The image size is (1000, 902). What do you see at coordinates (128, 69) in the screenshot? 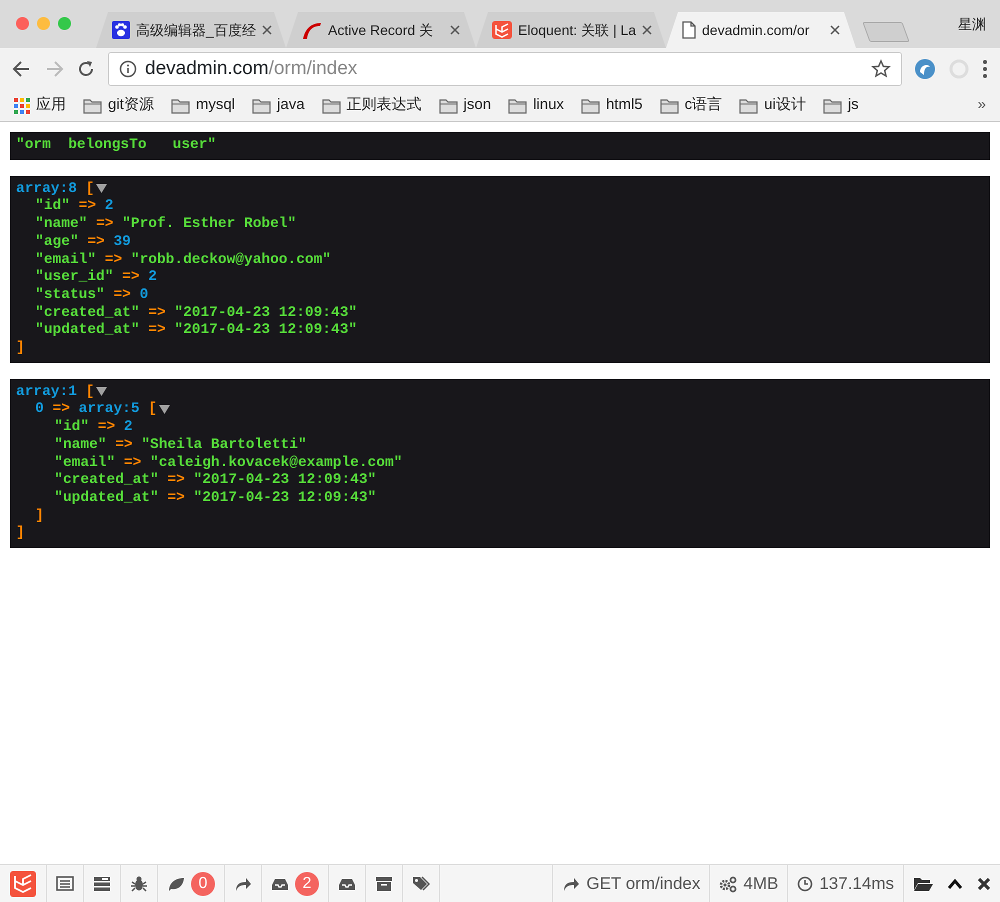
I see `info-icon` at bounding box center [128, 69].